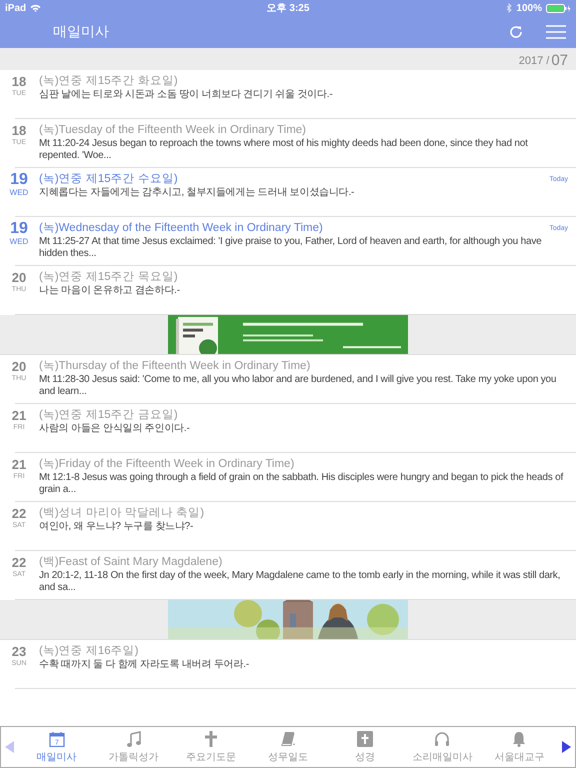 The width and height of the screenshot is (576, 768). Describe the element at coordinates (108, 81) in the screenshot. I see `reading-title: (녹)연중 제15주간 화요일)` at that location.